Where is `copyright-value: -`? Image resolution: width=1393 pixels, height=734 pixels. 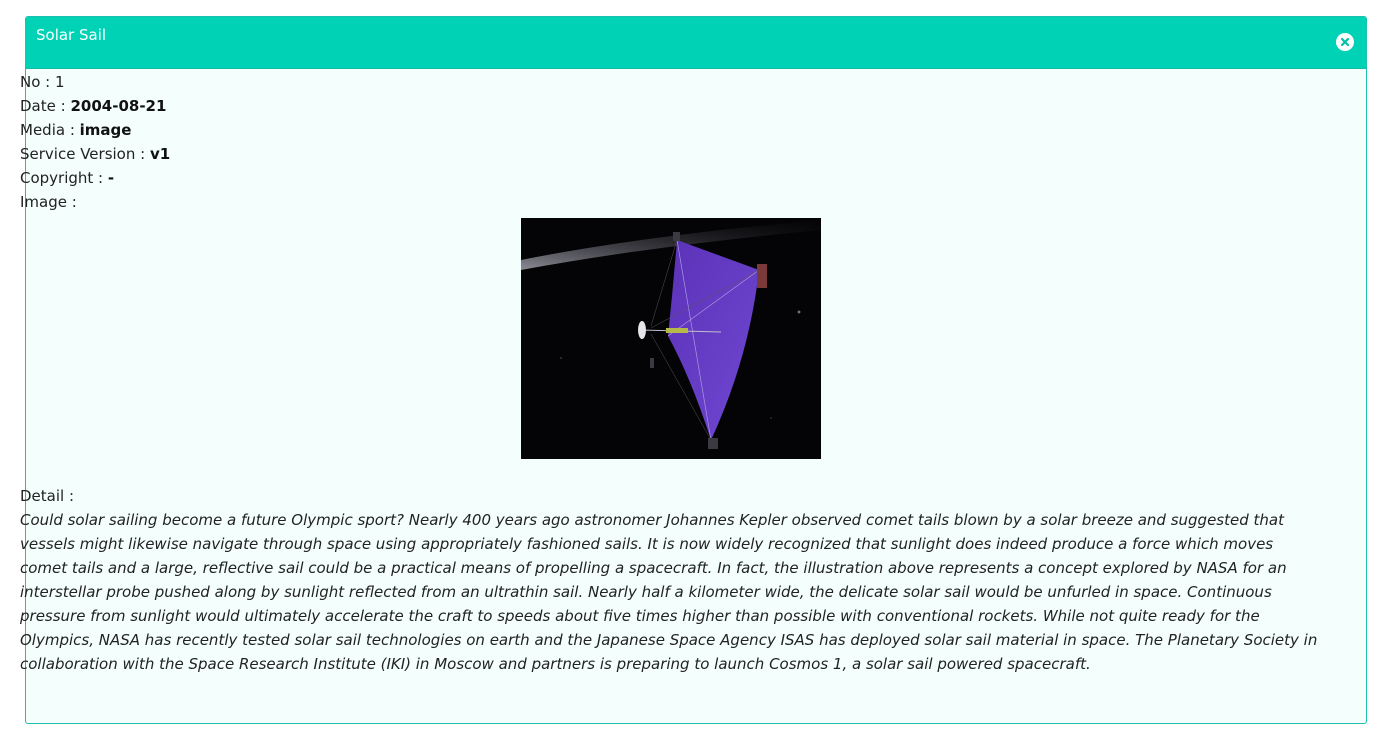
copyright-value: - is located at coordinates (111, 178).